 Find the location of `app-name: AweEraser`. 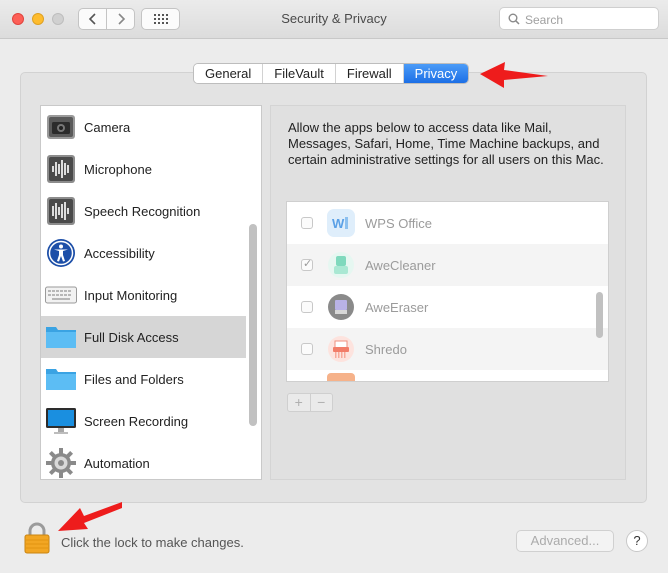

app-name: AweEraser is located at coordinates (397, 307).